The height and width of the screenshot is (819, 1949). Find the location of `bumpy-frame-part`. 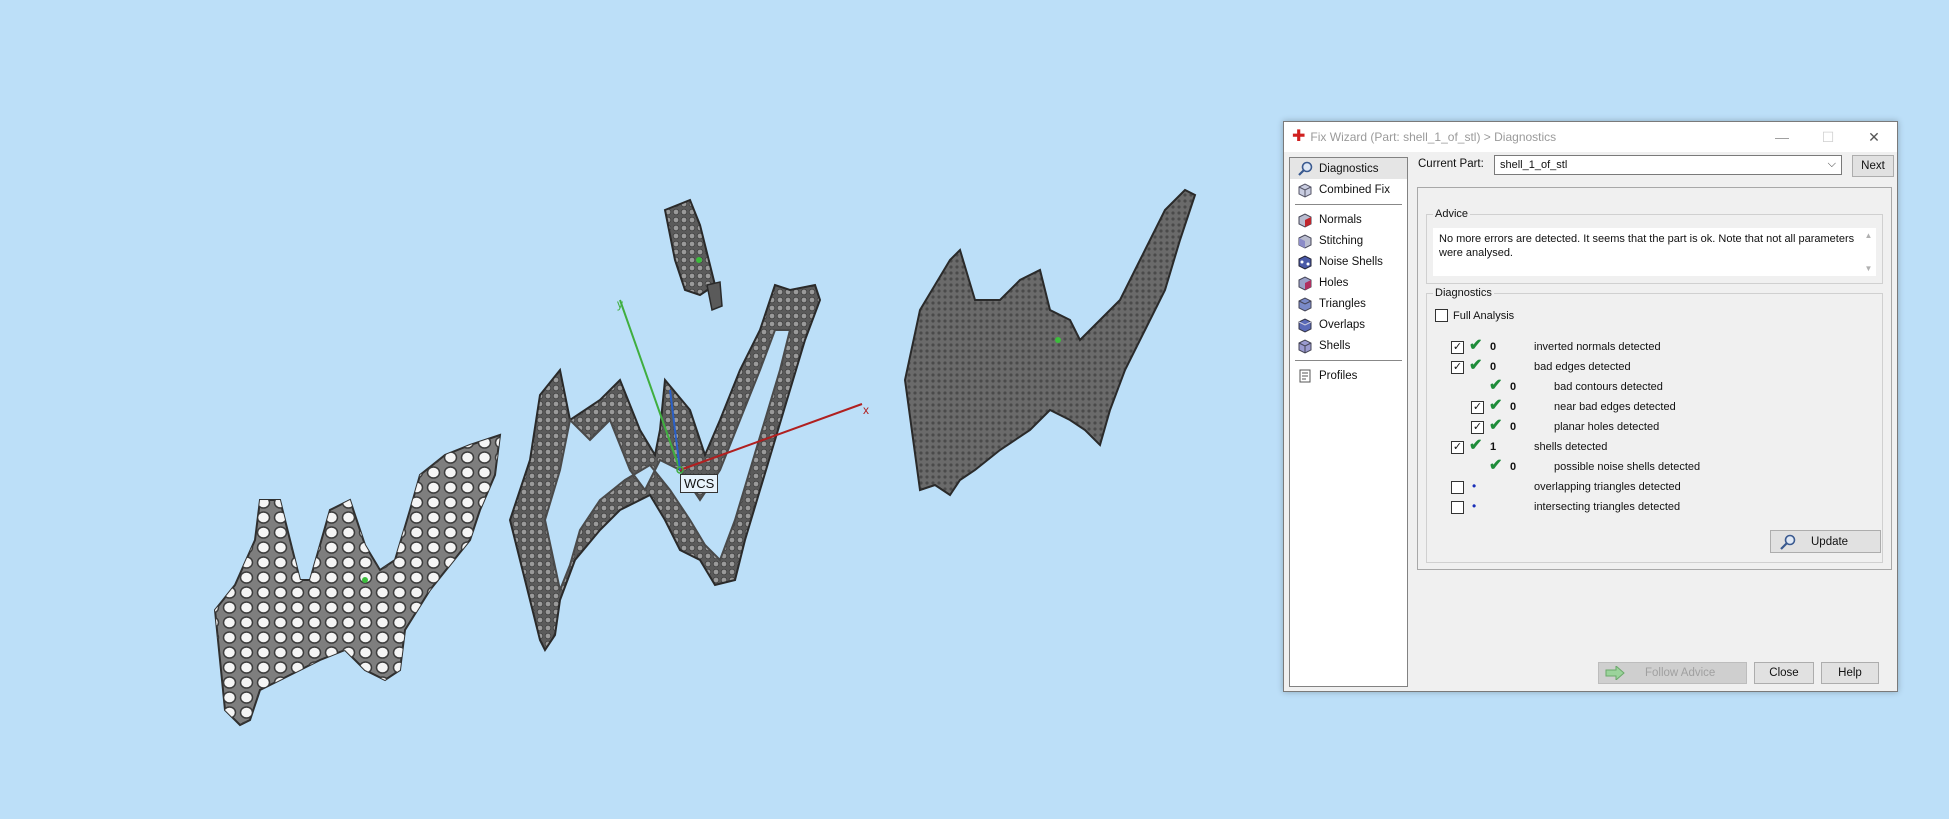

bumpy-frame-part is located at coordinates (665, 467).